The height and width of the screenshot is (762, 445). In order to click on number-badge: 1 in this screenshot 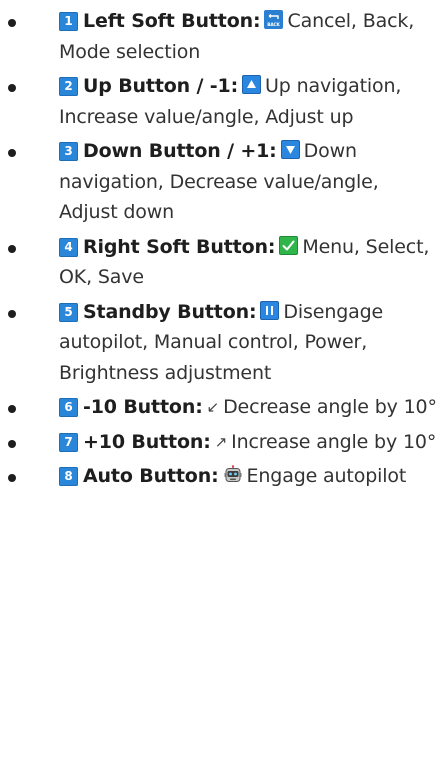, I will do `click(68, 21)`.